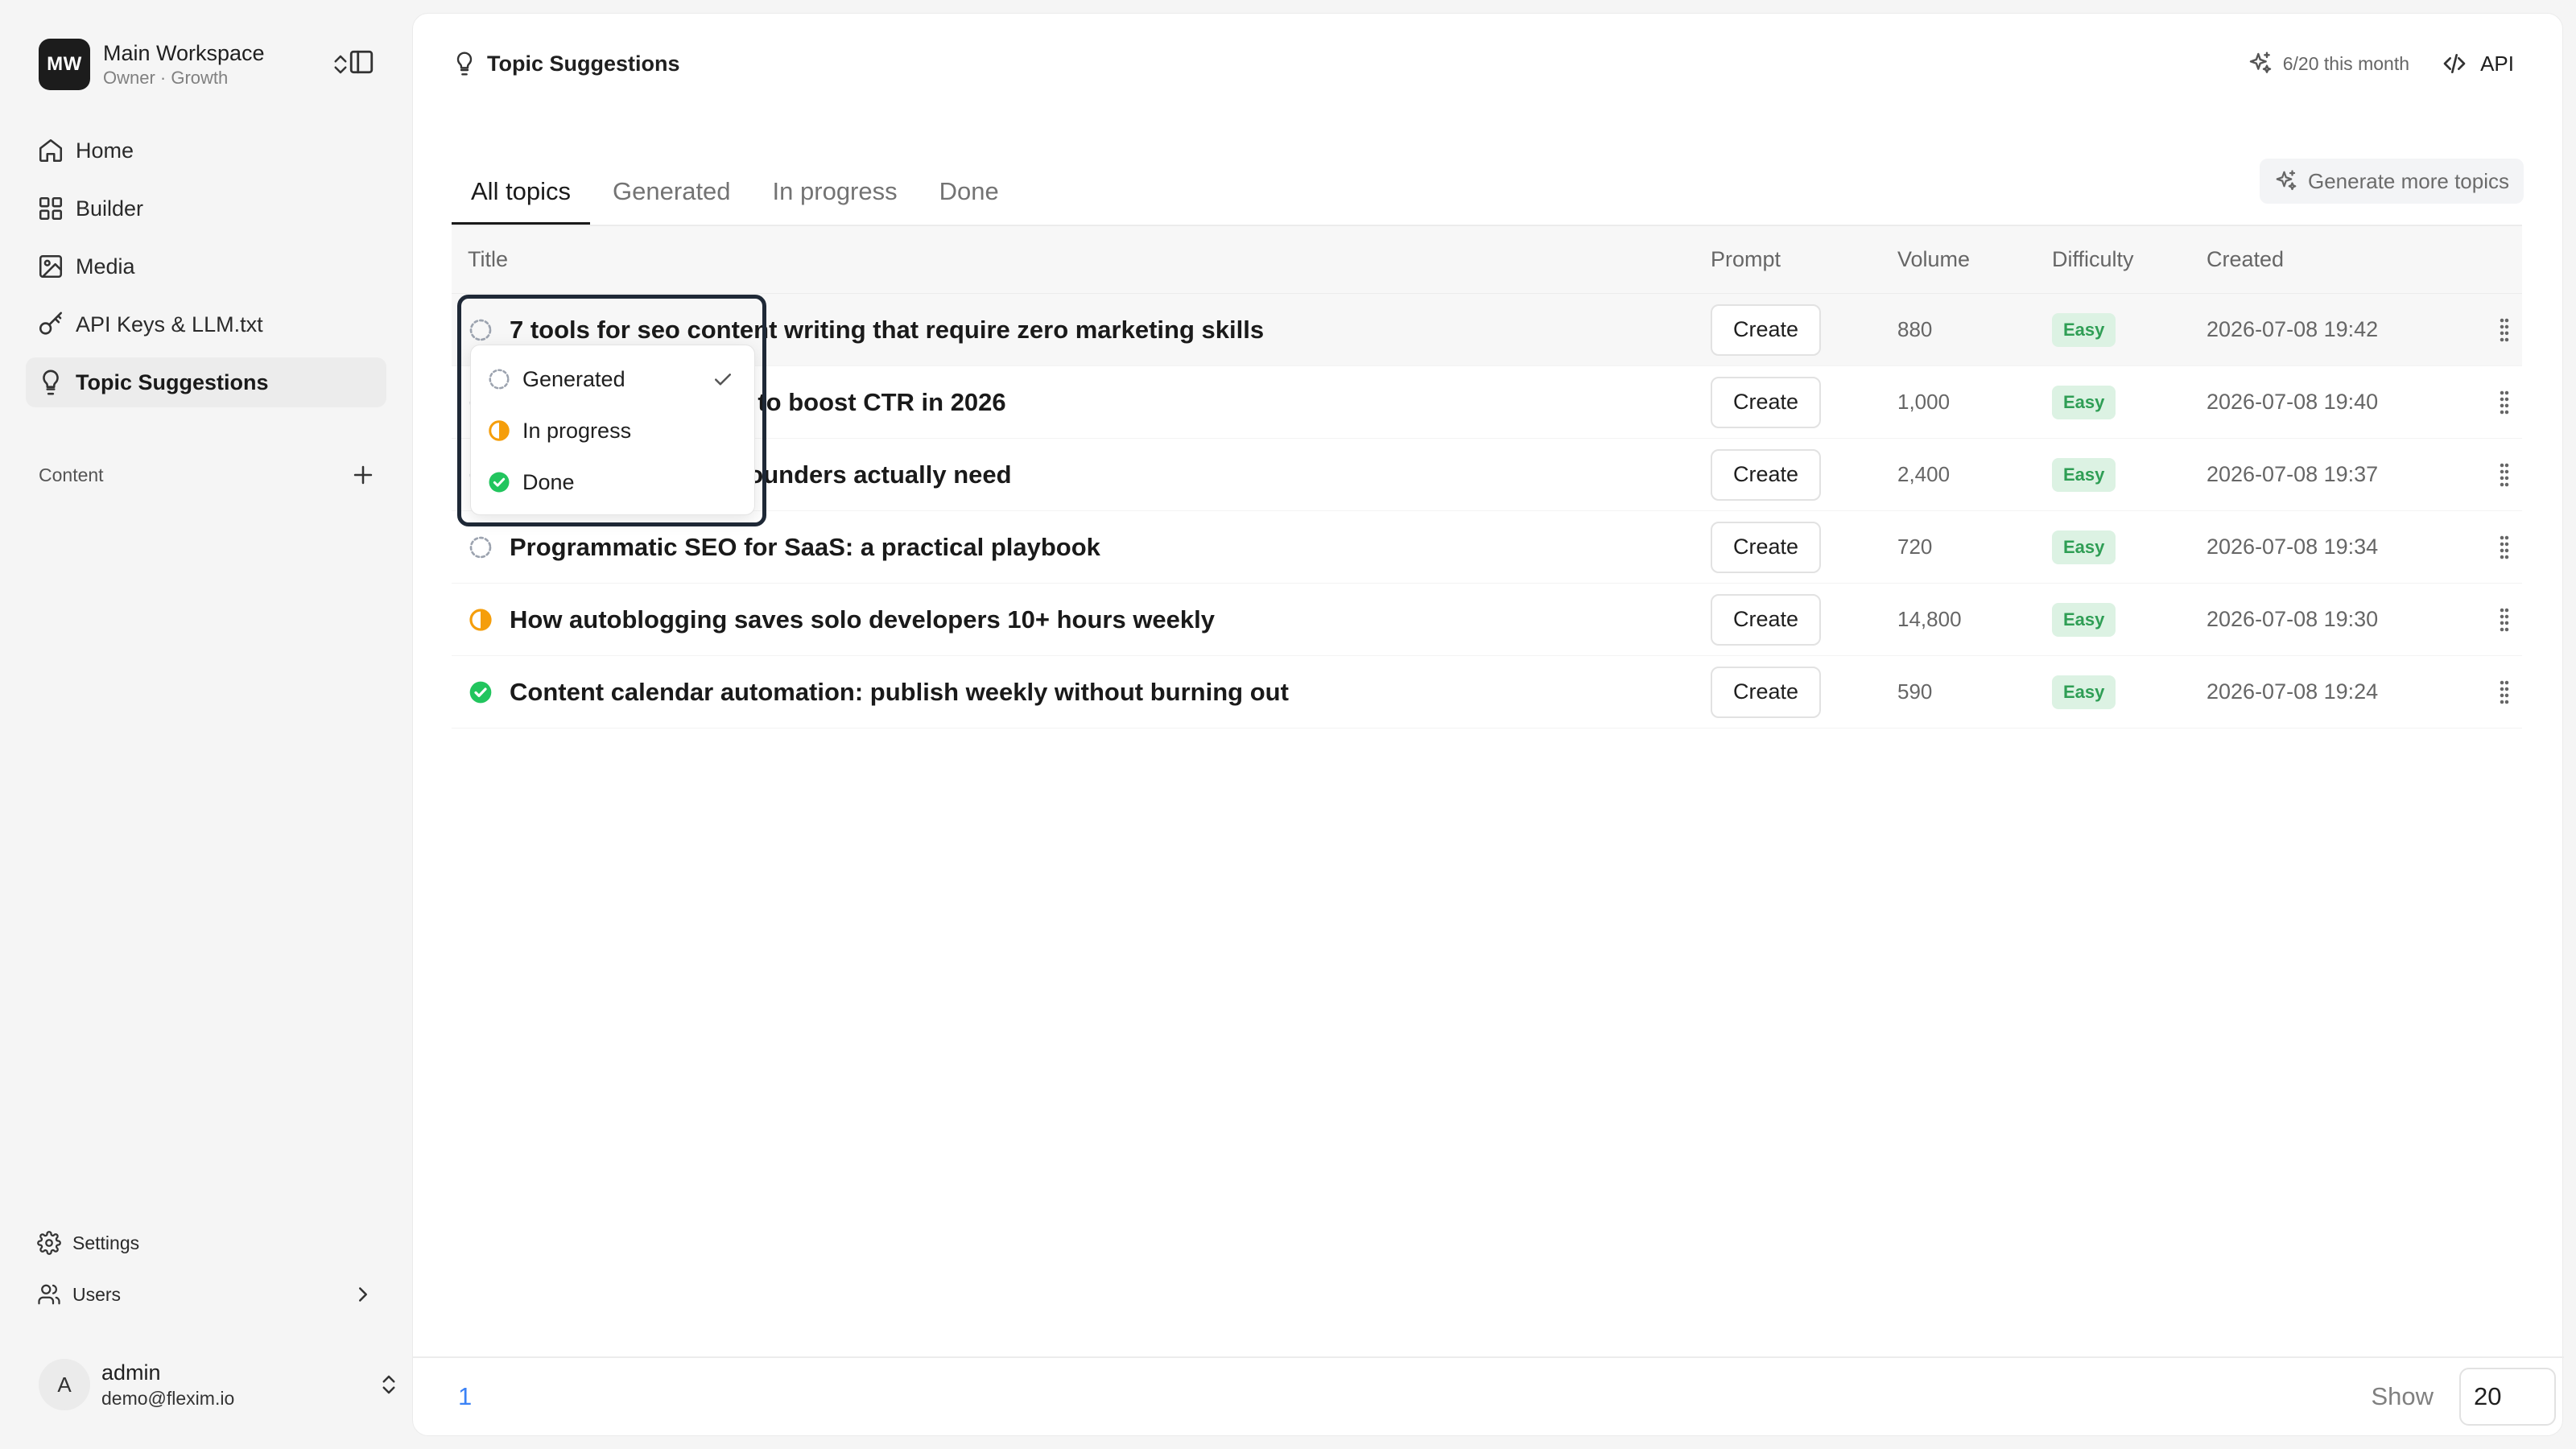 The height and width of the screenshot is (1449, 2576). I want to click on column-header-volume: Volume, so click(1974, 259).